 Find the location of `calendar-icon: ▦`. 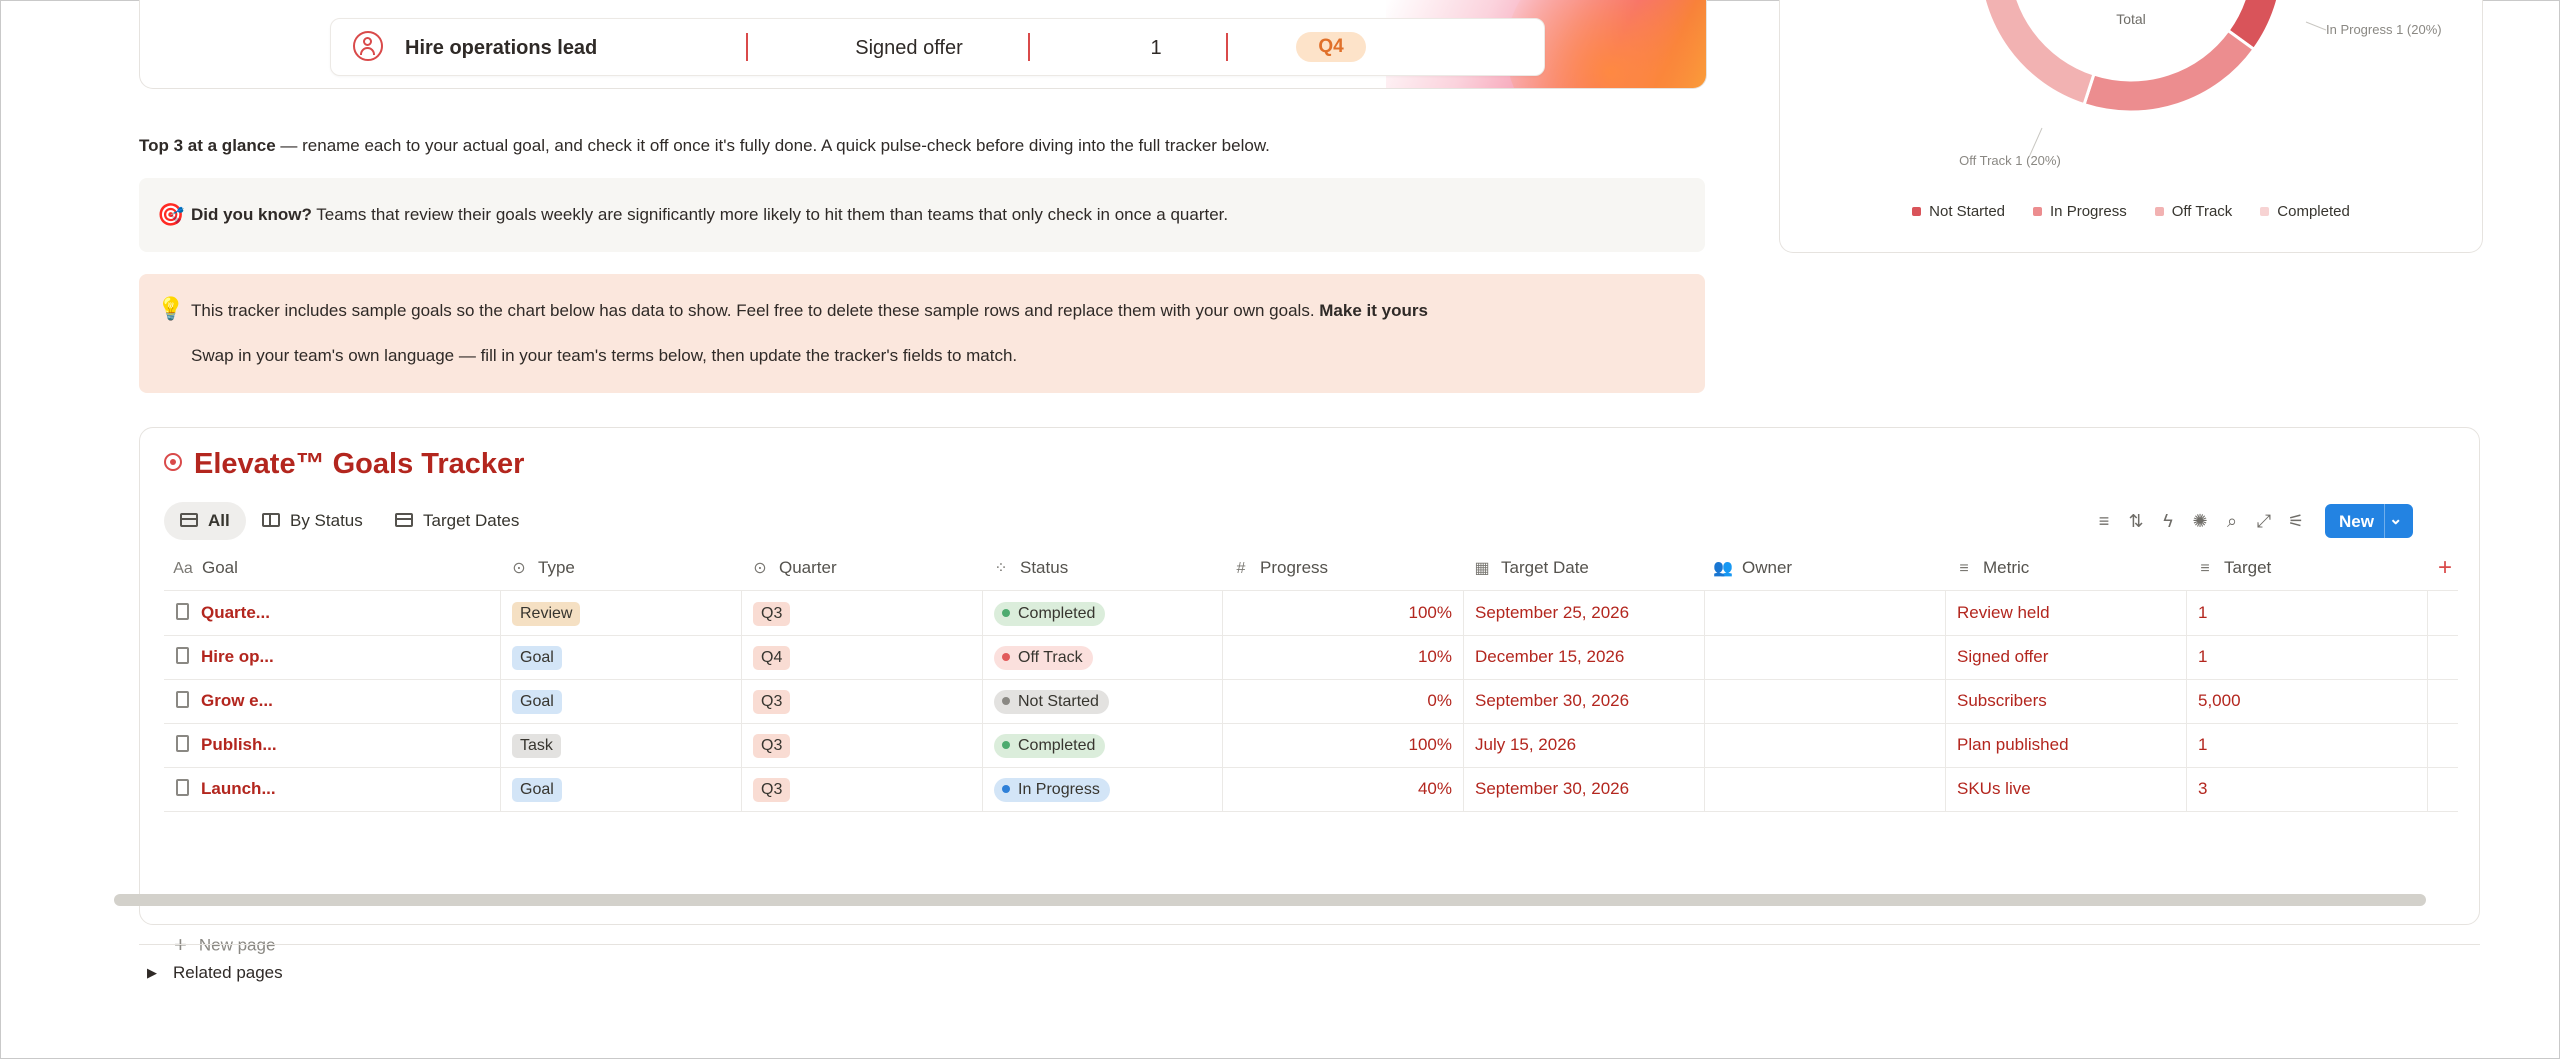

calendar-icon: ▦ is located at coordinates (1482, 568).